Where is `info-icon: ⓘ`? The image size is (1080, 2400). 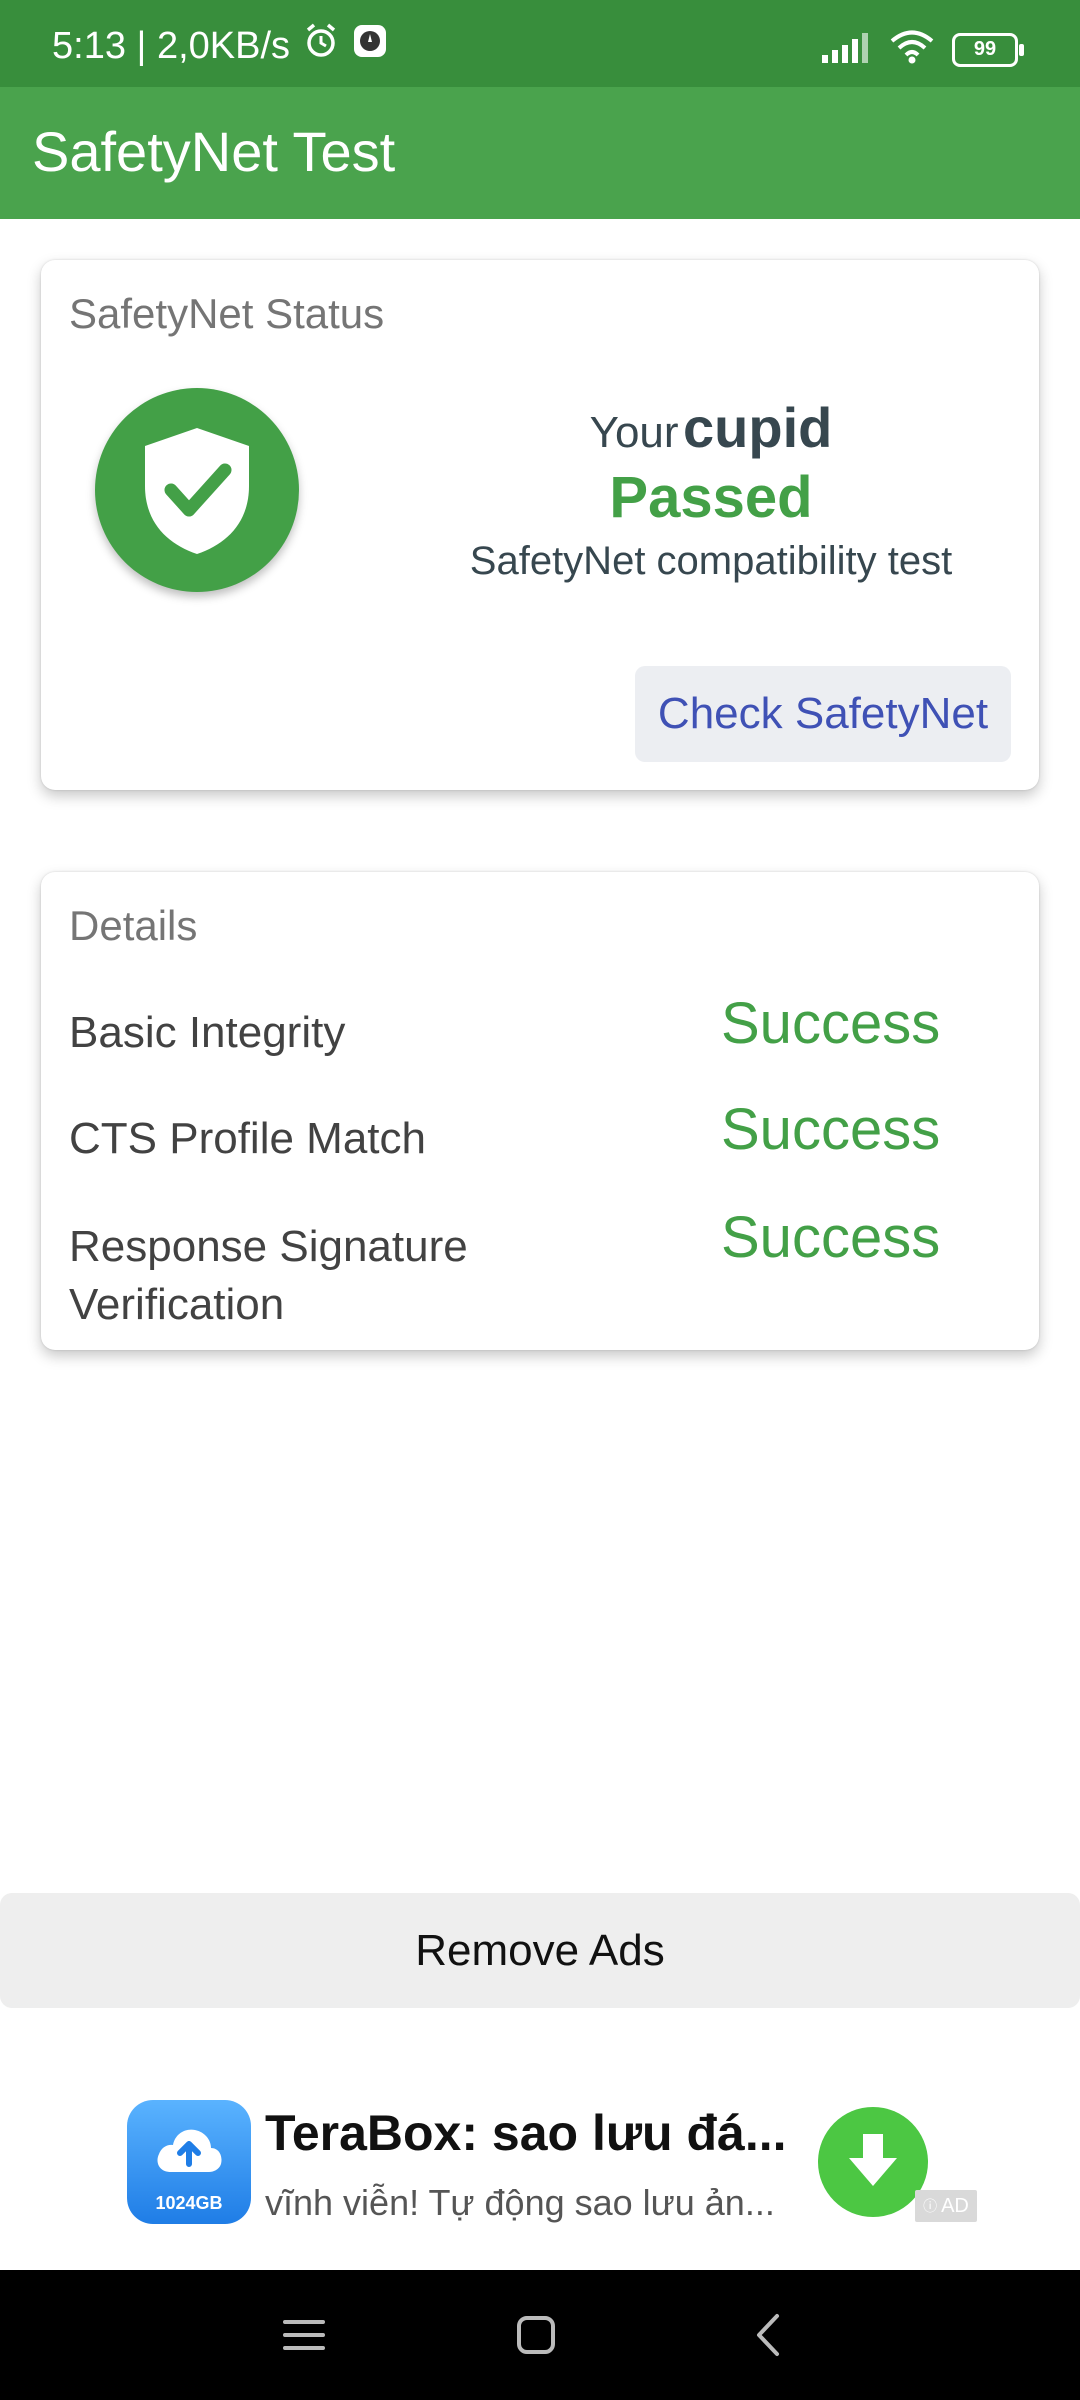
info-icon: ⓘ is located at coordinates (930, 2206).